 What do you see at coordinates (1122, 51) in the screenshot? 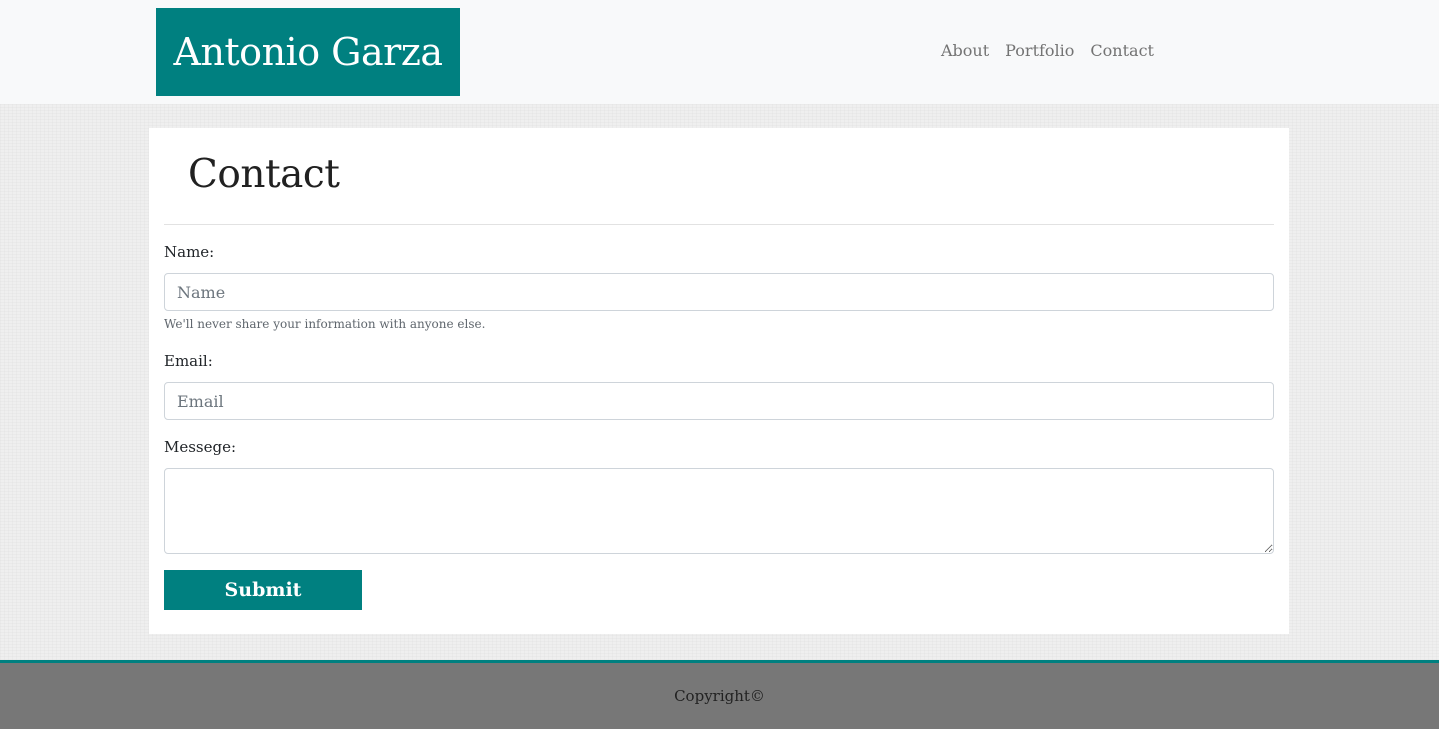
I see `nav-link-contact: Contact` at bounding box center [1122, 51].